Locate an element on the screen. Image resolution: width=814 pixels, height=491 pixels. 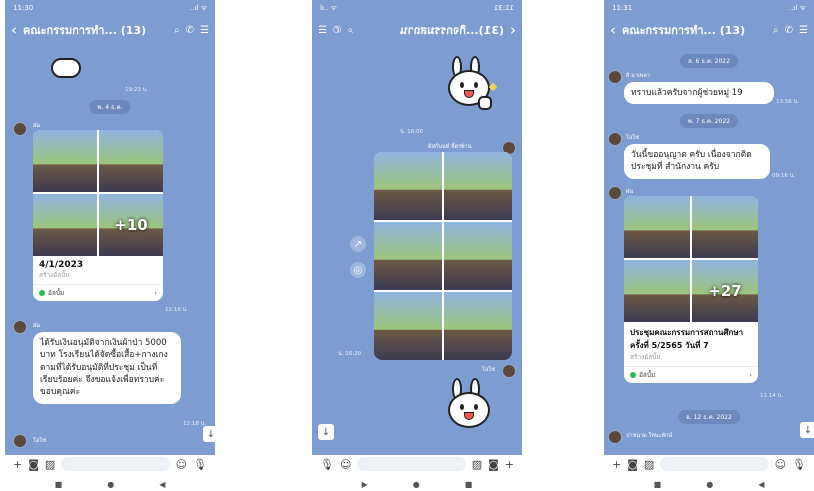
date-pill: พ. 7 ธ.ค. 2022 is located at coordinates (709, 121).